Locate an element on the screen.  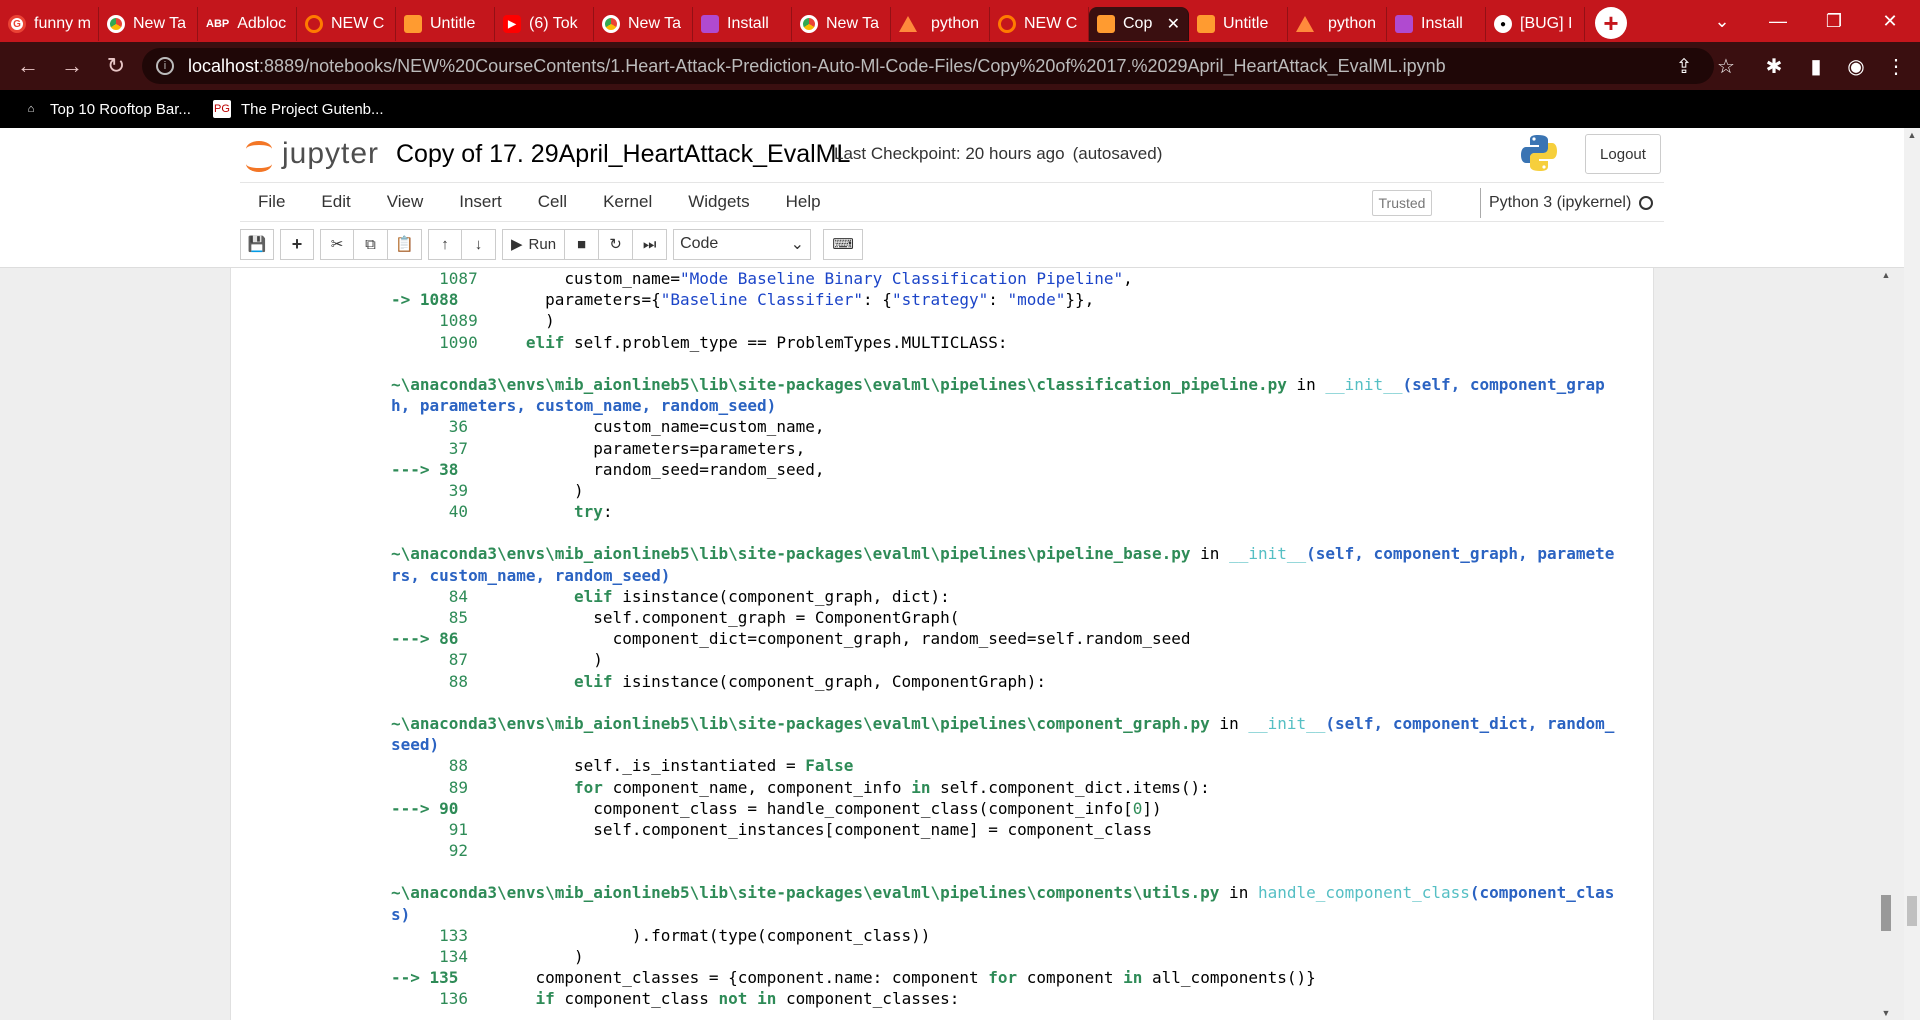
back-icon: ← is located at coordinates (28, 66).